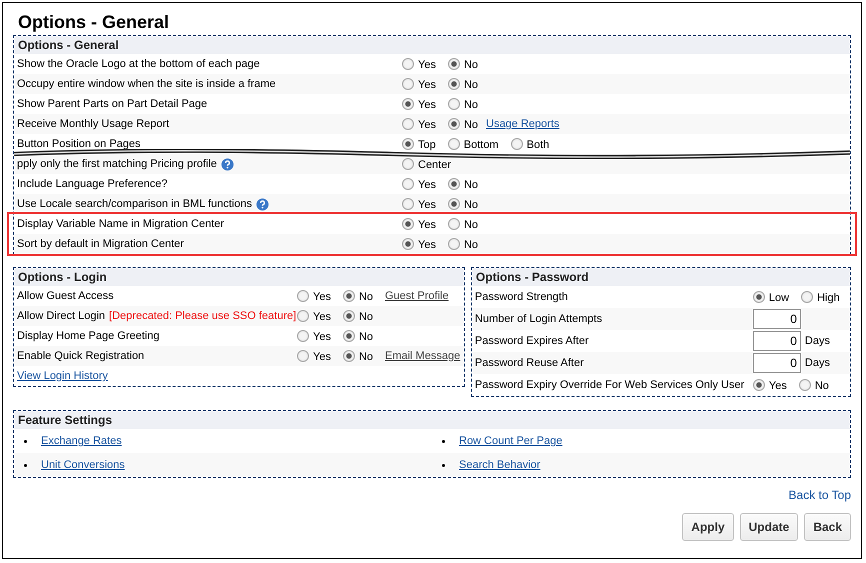 This screenshot has width=866, height=563. I want to click on option-label: Center, so click(435, 165).